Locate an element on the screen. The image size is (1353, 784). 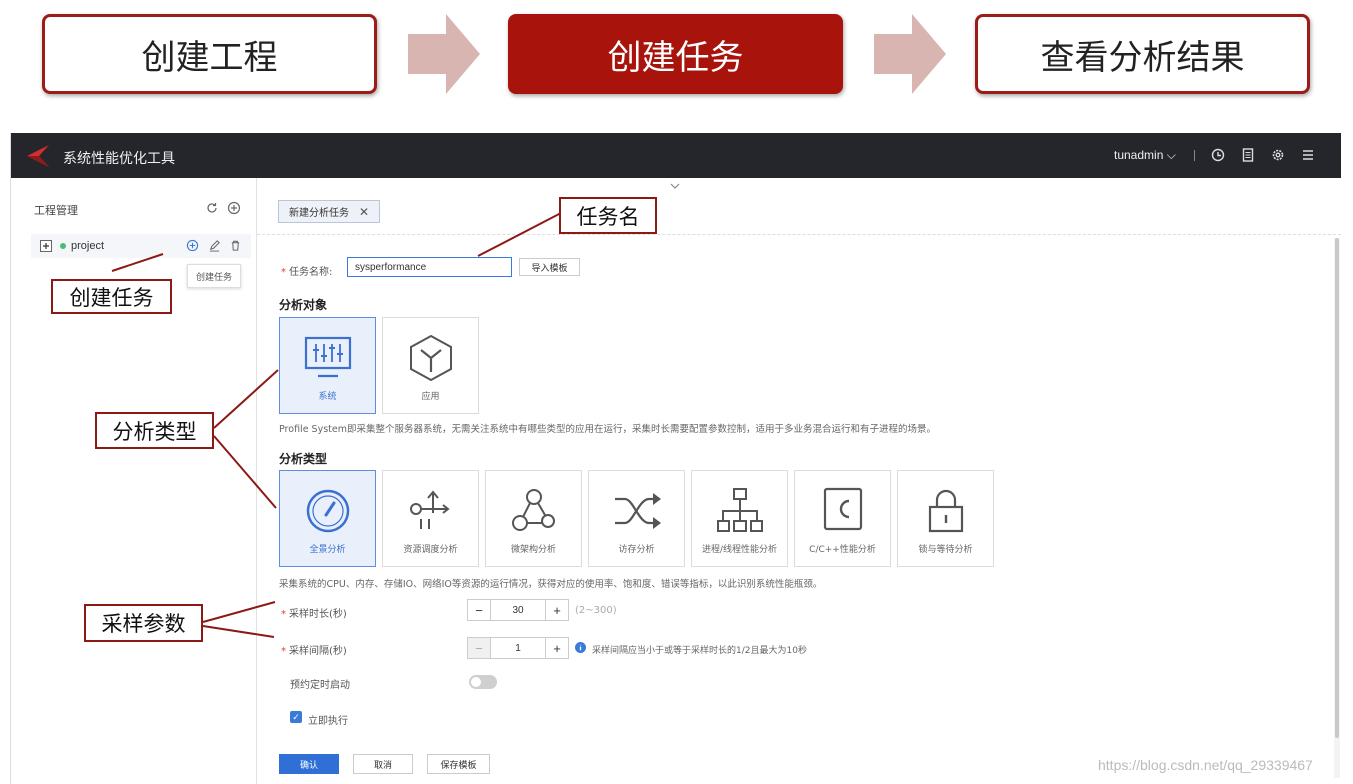
expand-icon is located at coordinates (46, 246).